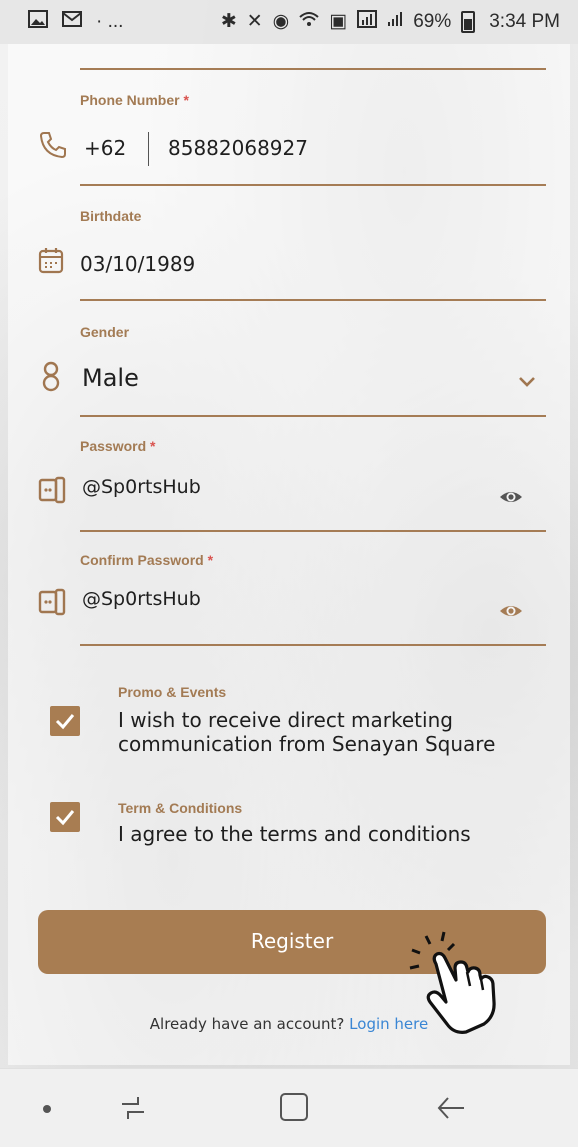  What do you see at coordinates (524, 21) in the screenshot?
I see `clock: 3:34 PM` at bounding box center [524, 21].